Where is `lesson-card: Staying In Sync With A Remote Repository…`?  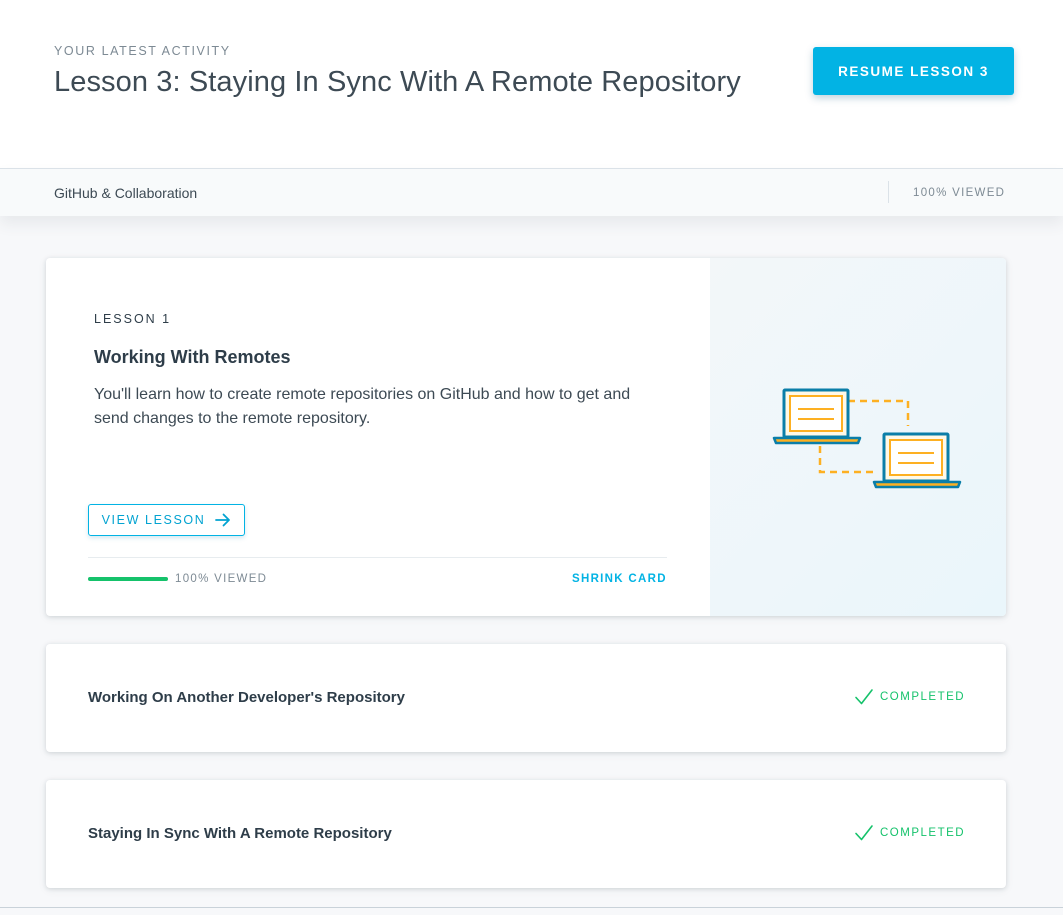
lesson-card: Staying In Sync With A Remote Repository… is located at coordinates (526, 834).